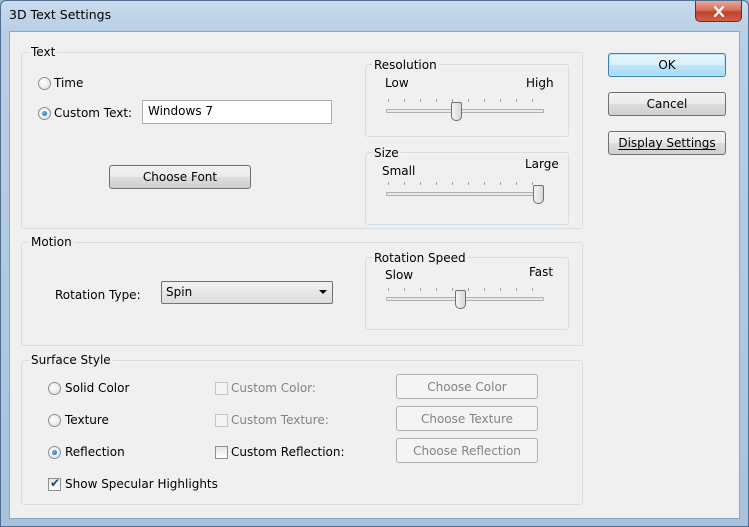  I want to click on size-slider-track, so click(465, 194).